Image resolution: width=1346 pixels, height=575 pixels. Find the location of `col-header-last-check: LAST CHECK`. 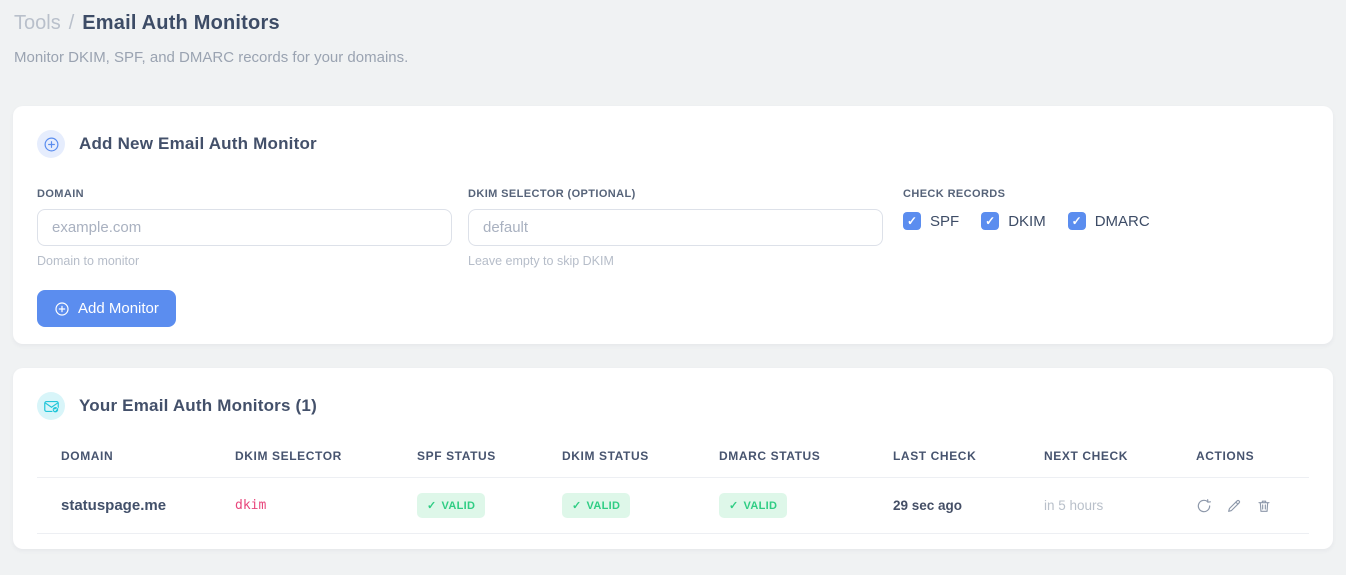

col-header-last-check: LAST CHECK is located at coordinates (944, 456).